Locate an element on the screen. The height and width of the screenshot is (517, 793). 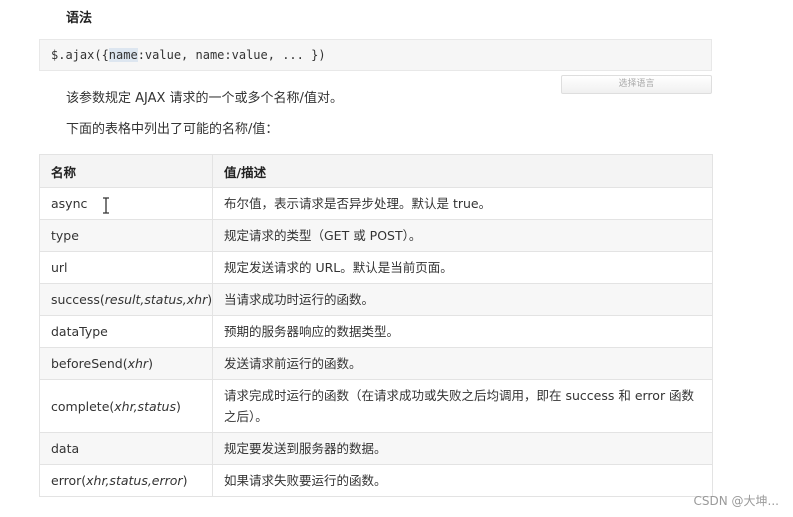
option-description-cell: 布尔值，表示请求是否异步处理。默认是 true。 is located at coordinates (462, 203).